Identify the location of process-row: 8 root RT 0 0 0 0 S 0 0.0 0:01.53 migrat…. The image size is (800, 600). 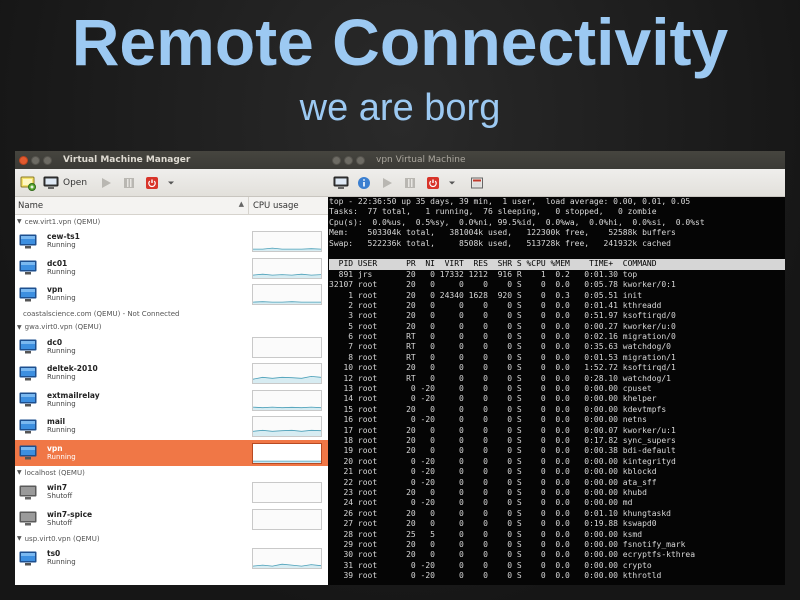
(502, 357).